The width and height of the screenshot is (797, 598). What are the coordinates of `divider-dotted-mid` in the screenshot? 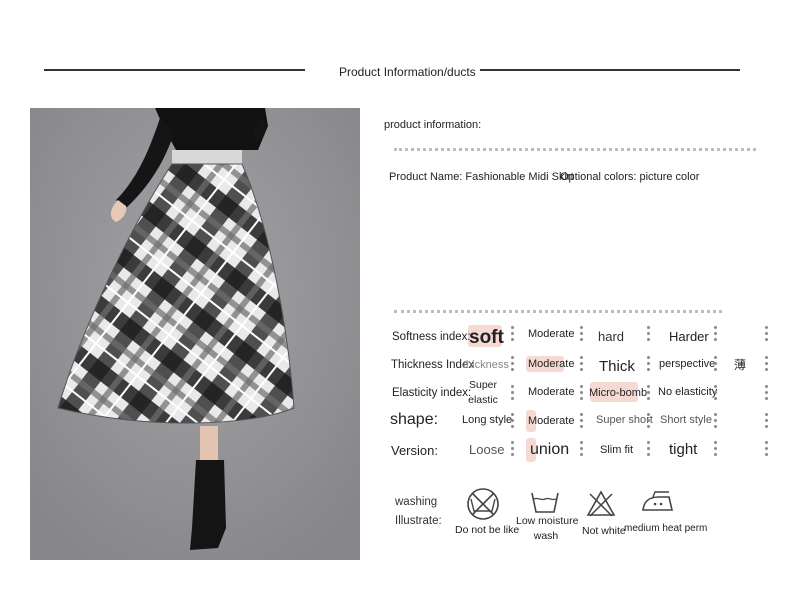 It's located at (558, 311).